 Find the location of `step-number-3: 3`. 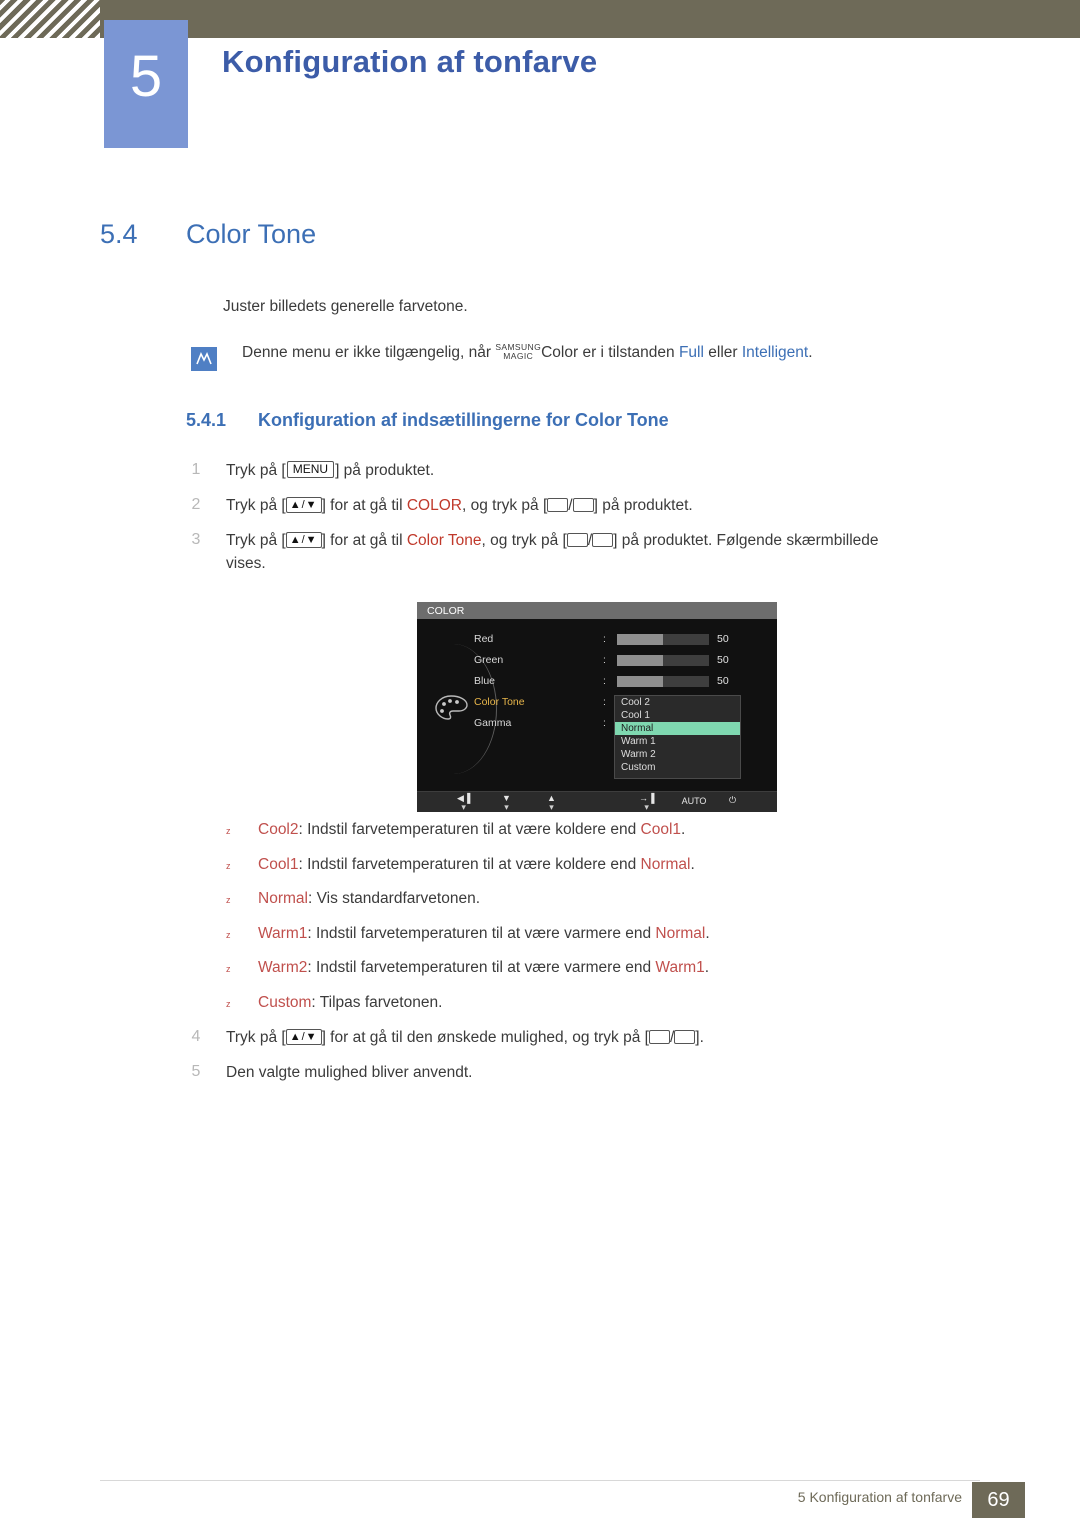

step-number-3: 3 is located at coordinates (196, 539).